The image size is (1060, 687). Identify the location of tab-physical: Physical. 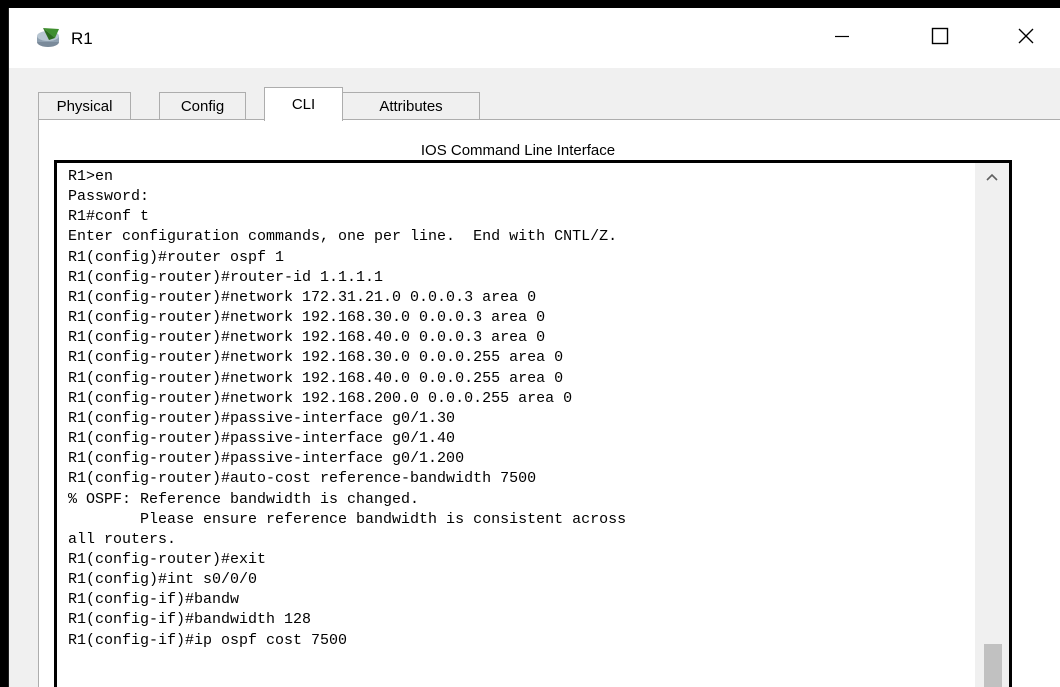
(84, 106).